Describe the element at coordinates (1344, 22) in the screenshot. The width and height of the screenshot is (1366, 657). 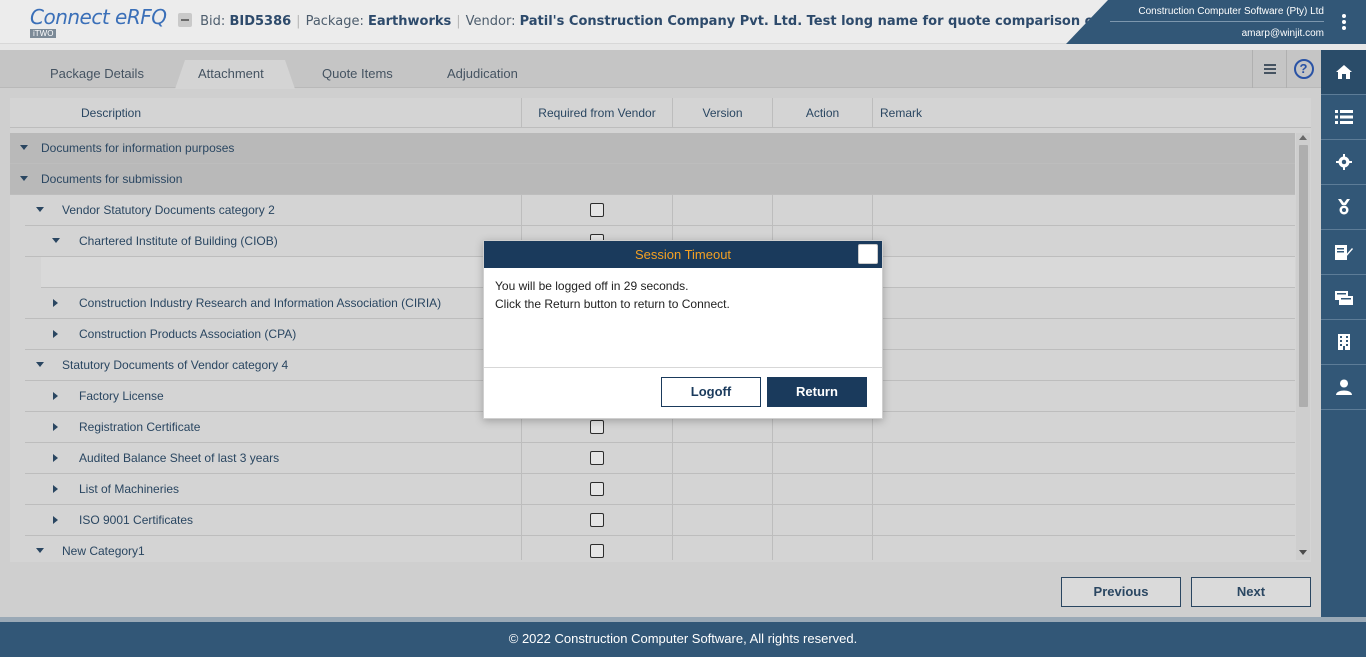
I see `more-menu-icon` at that location.